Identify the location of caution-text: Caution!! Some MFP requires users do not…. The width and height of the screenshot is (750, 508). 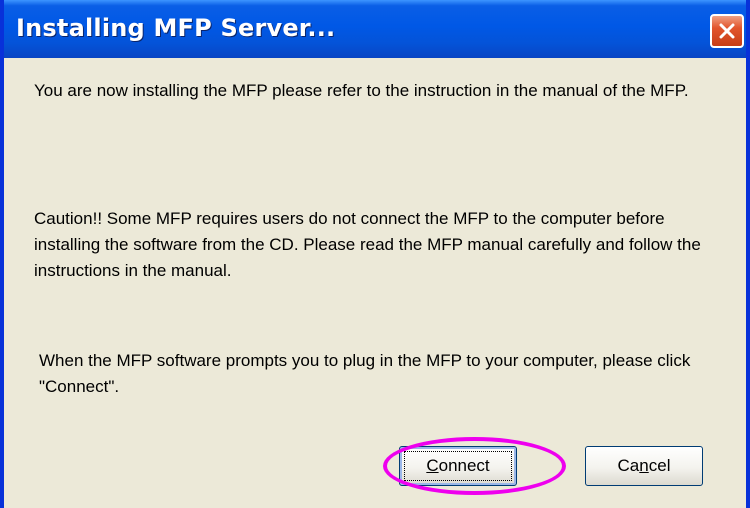
(367, 244).